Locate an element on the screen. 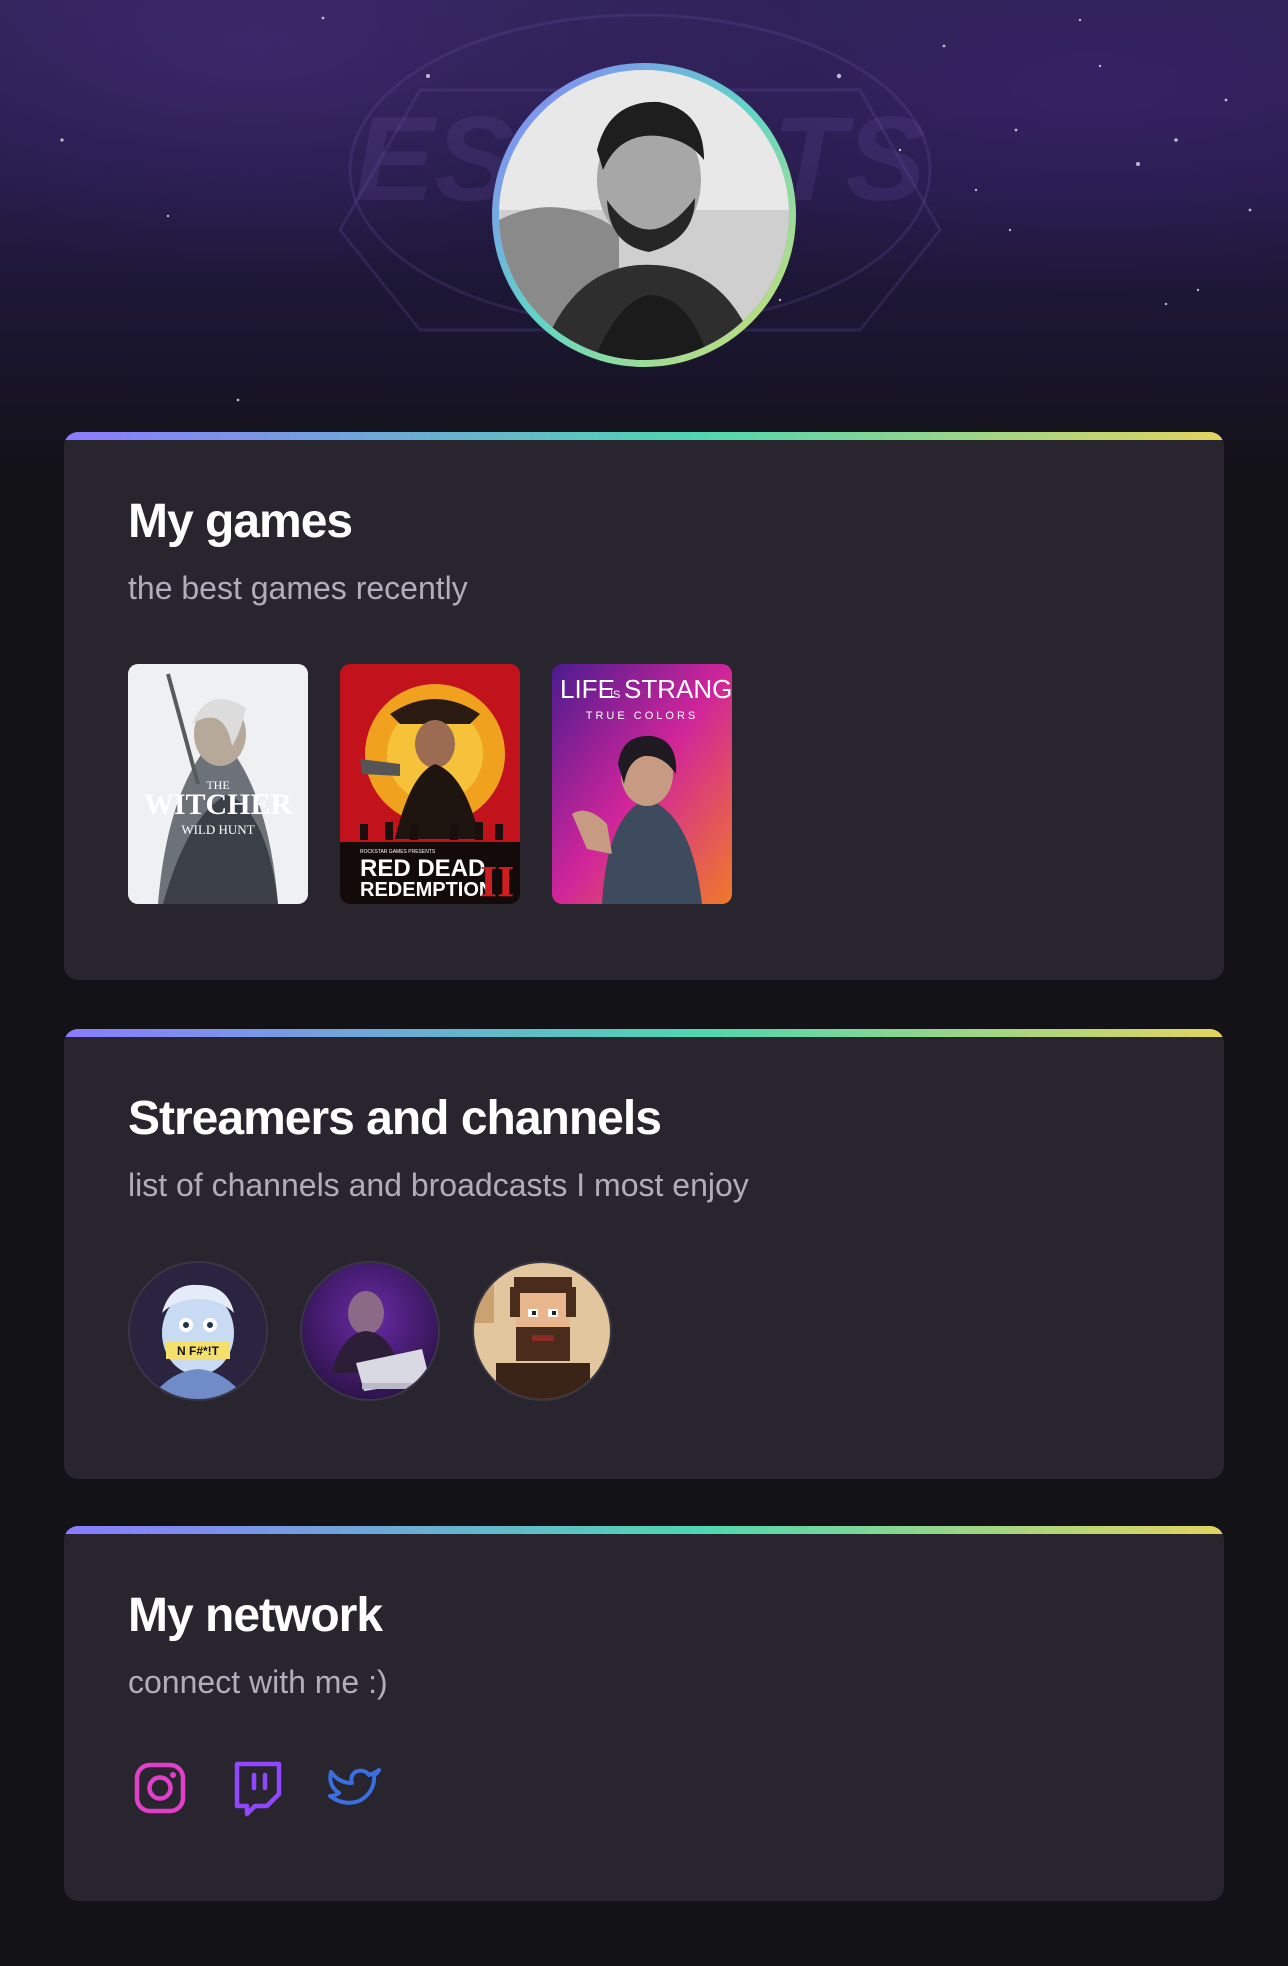 The height and width of the screenshot is (1966, 1288). streamer-1-image: N F#*!T is located at coordinates (198, 1331).